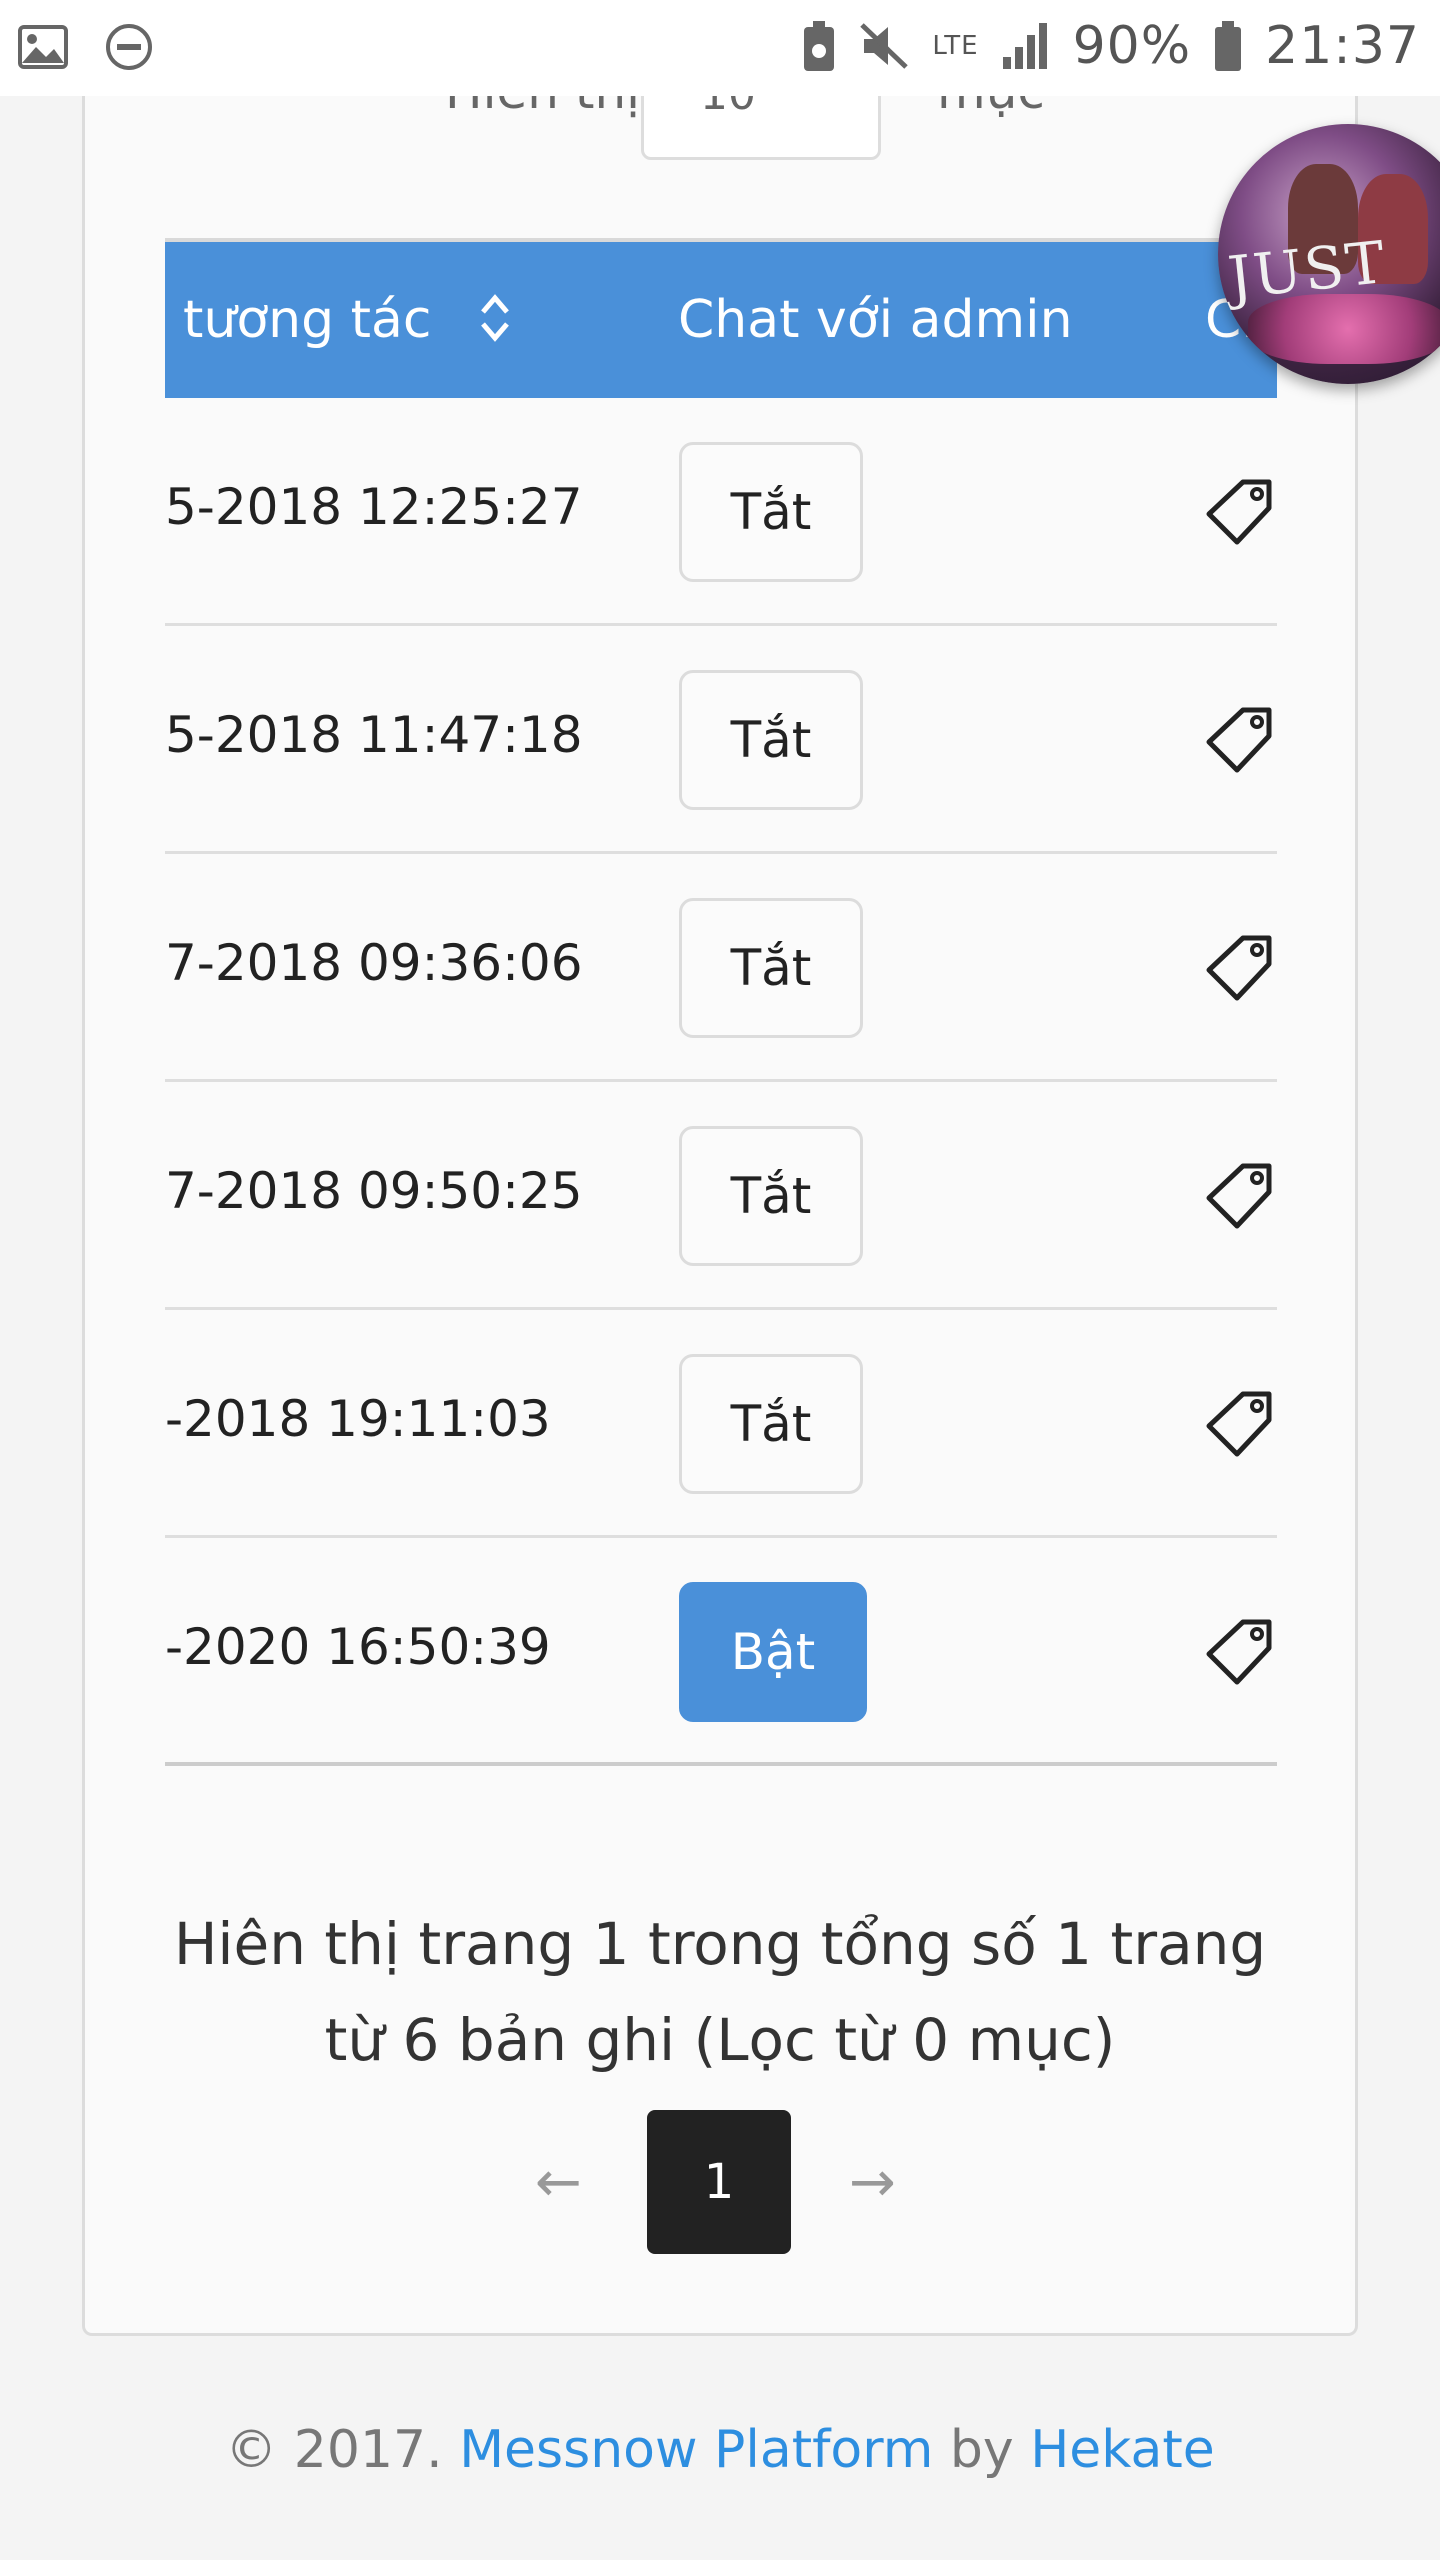  I want to click on table-row: 7-2018 09:50:25 Tắt, so click(721, 1196).